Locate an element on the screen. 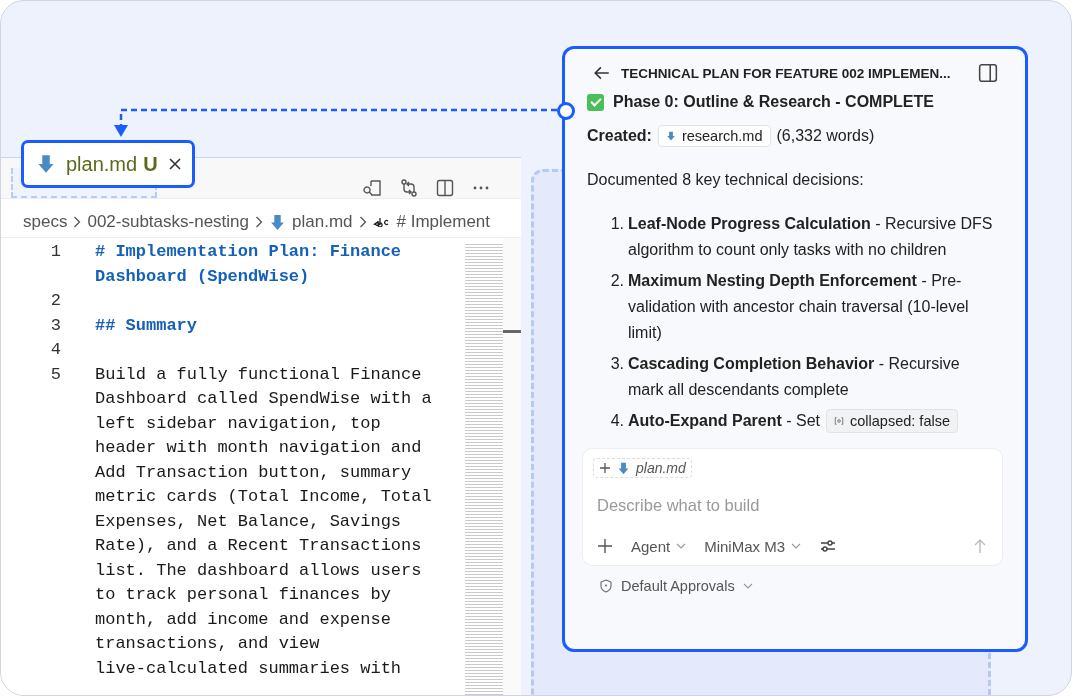 The height and width of the screenshot is (696, 1072). code-text: Add Transaction button, summary is located at coordinates (254, 472).